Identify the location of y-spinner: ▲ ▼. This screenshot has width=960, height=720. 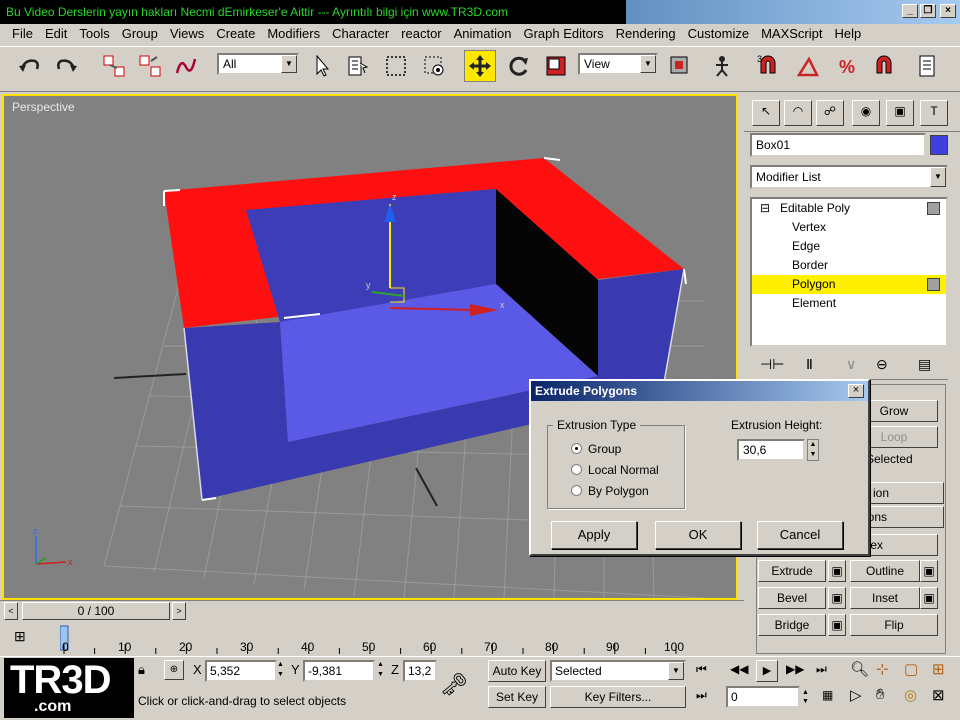
(382, 671).